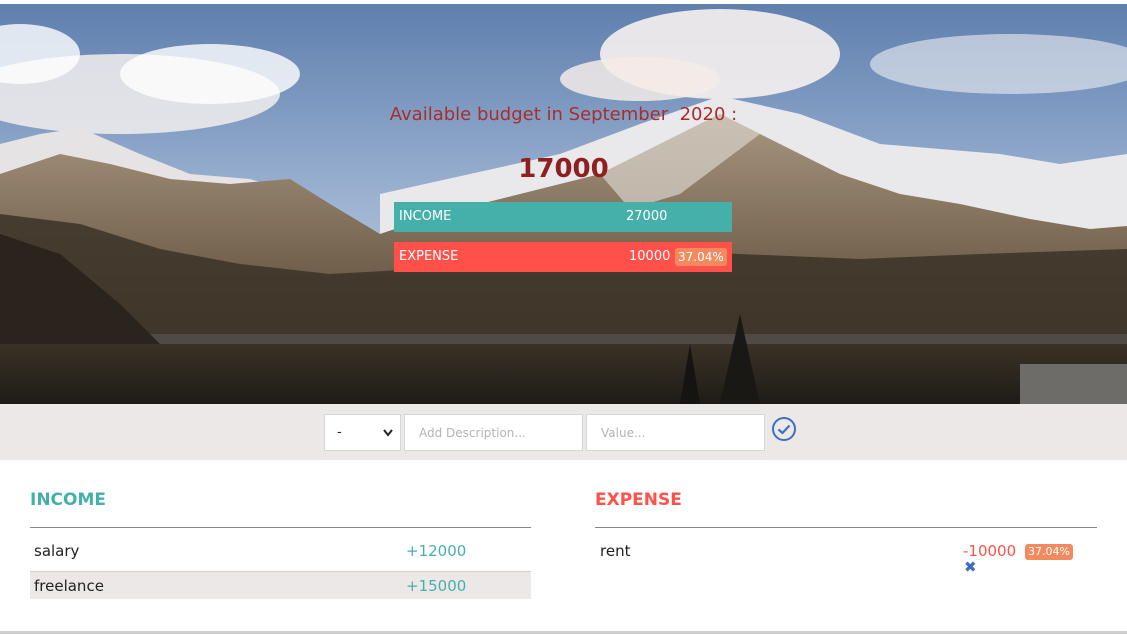 The image size is (1127, 635). What do you see at coordinates (476, 114) in the screenshot?
I see `budget-title-prefix: Available budget in` at bounding box center [476, 114].